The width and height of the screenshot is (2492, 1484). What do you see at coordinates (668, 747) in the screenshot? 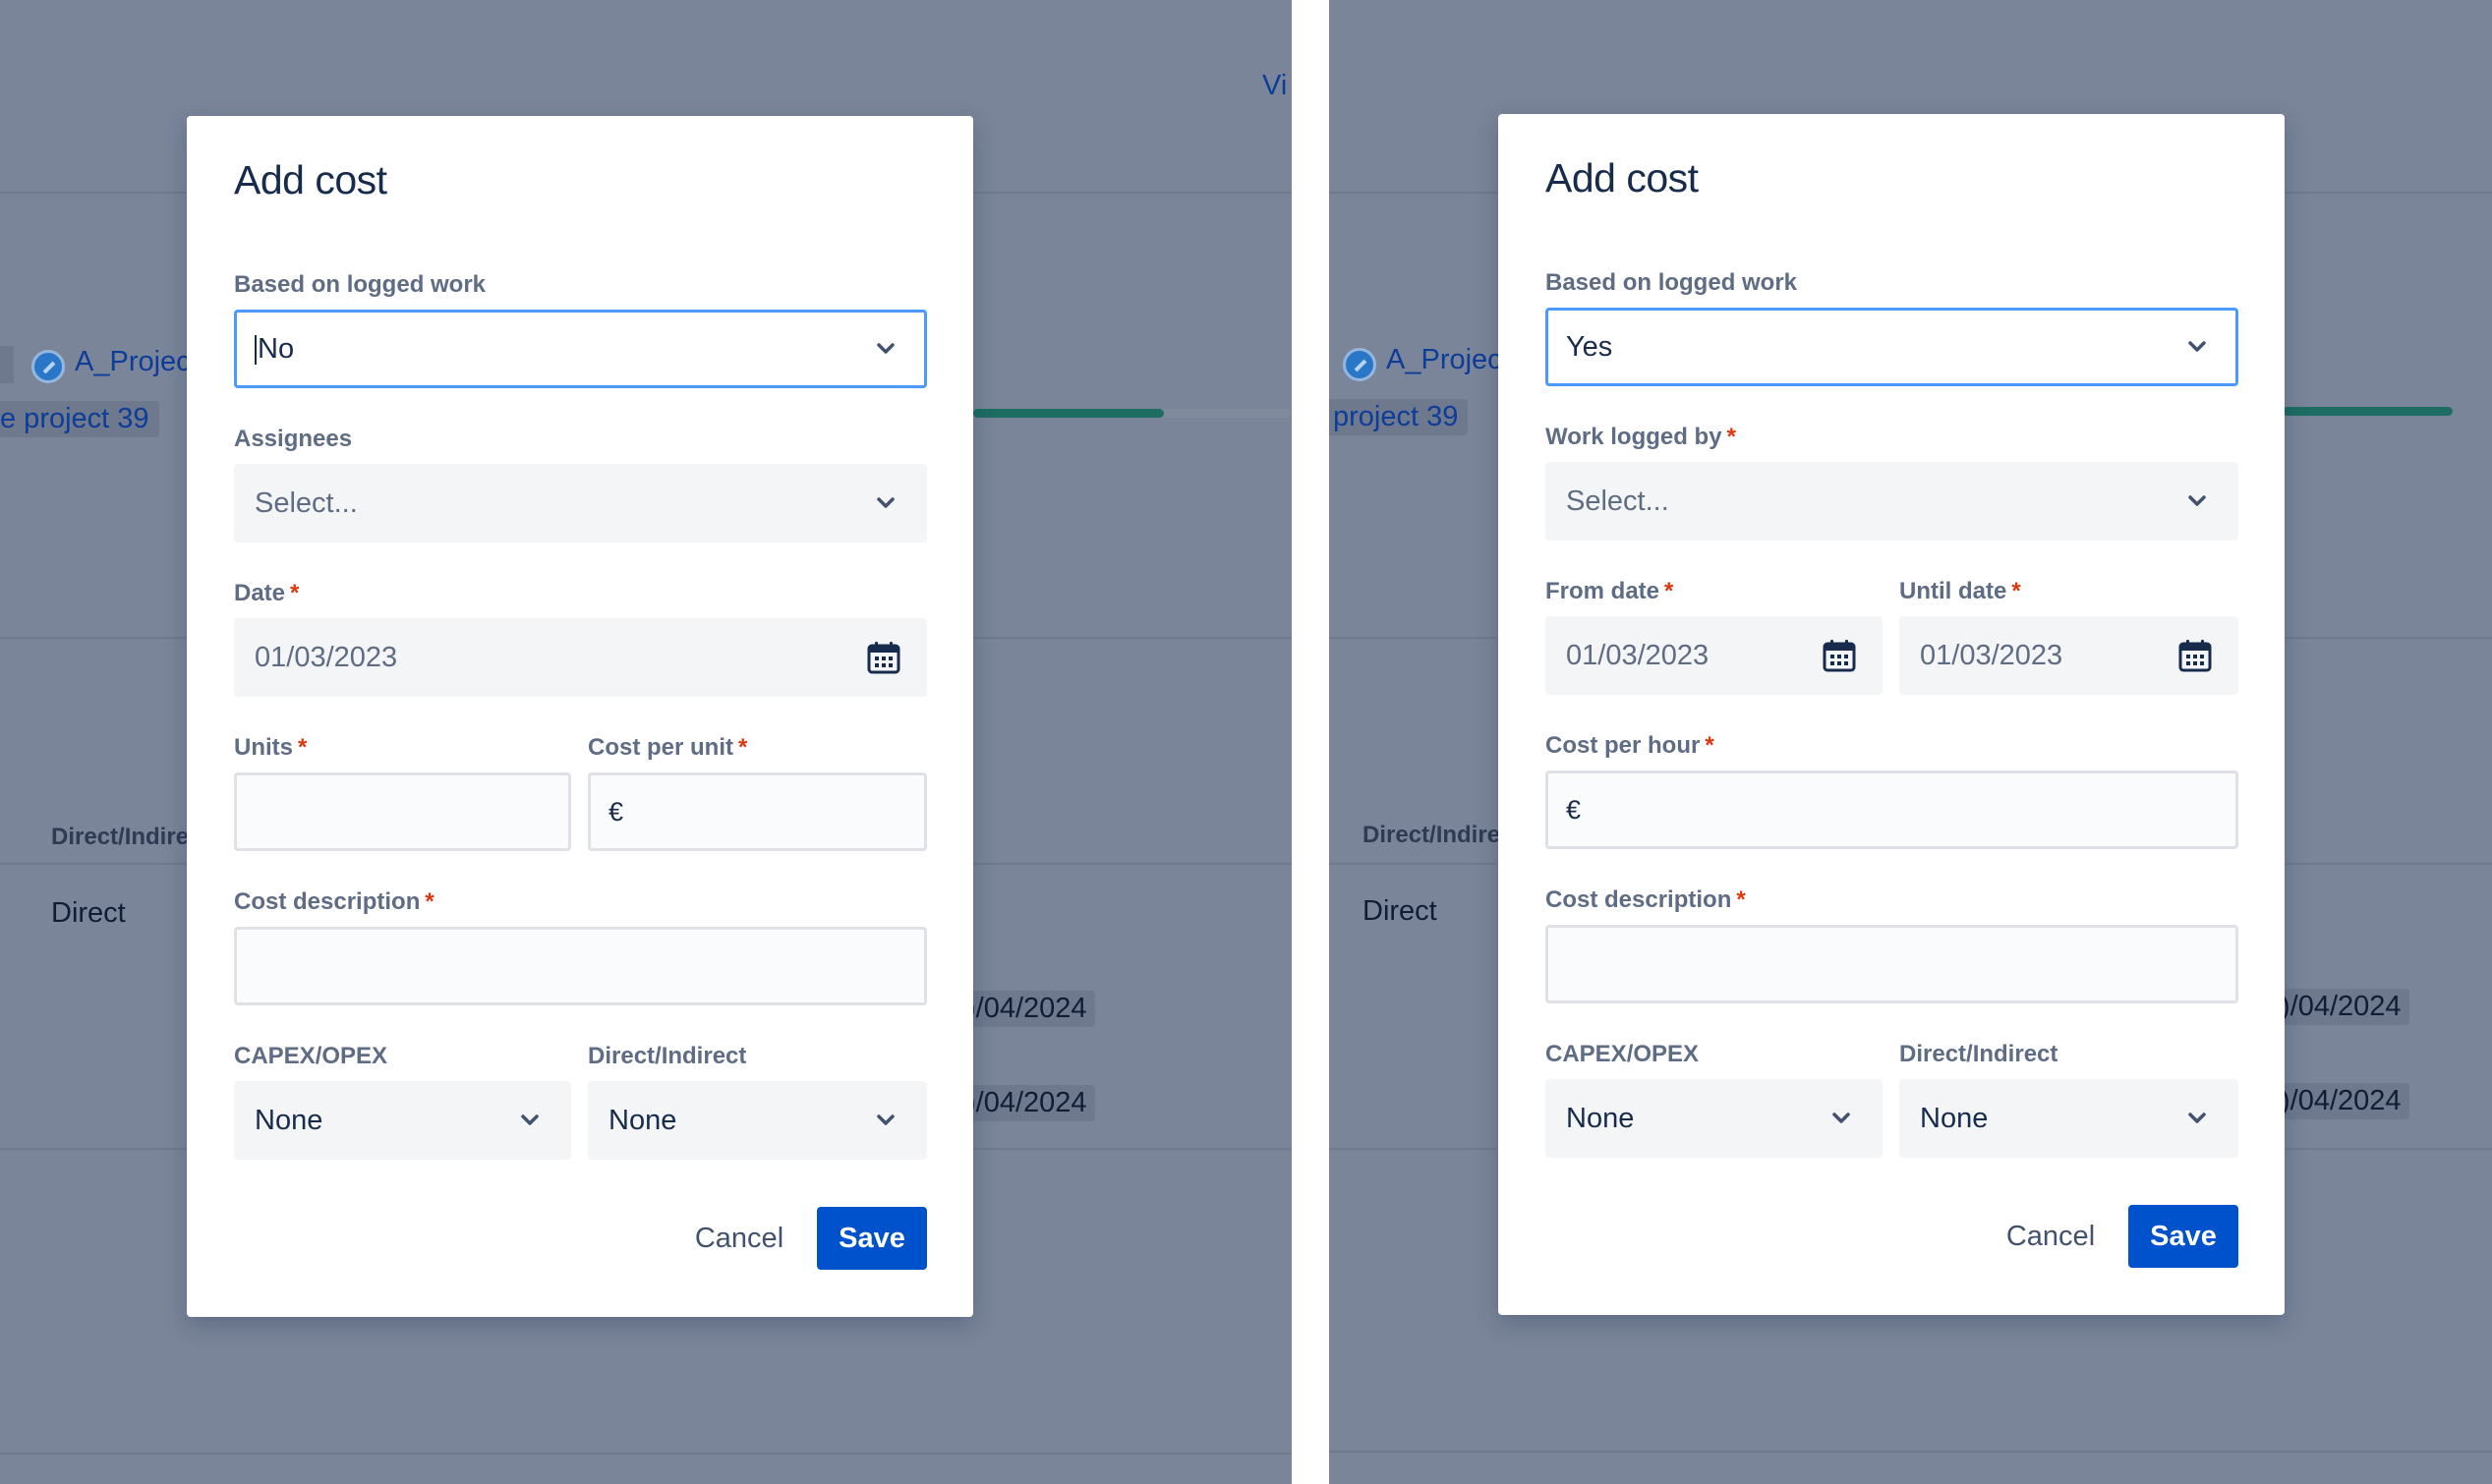
I see `field-label: Cost per unit *` at bounding box center [668, 747].